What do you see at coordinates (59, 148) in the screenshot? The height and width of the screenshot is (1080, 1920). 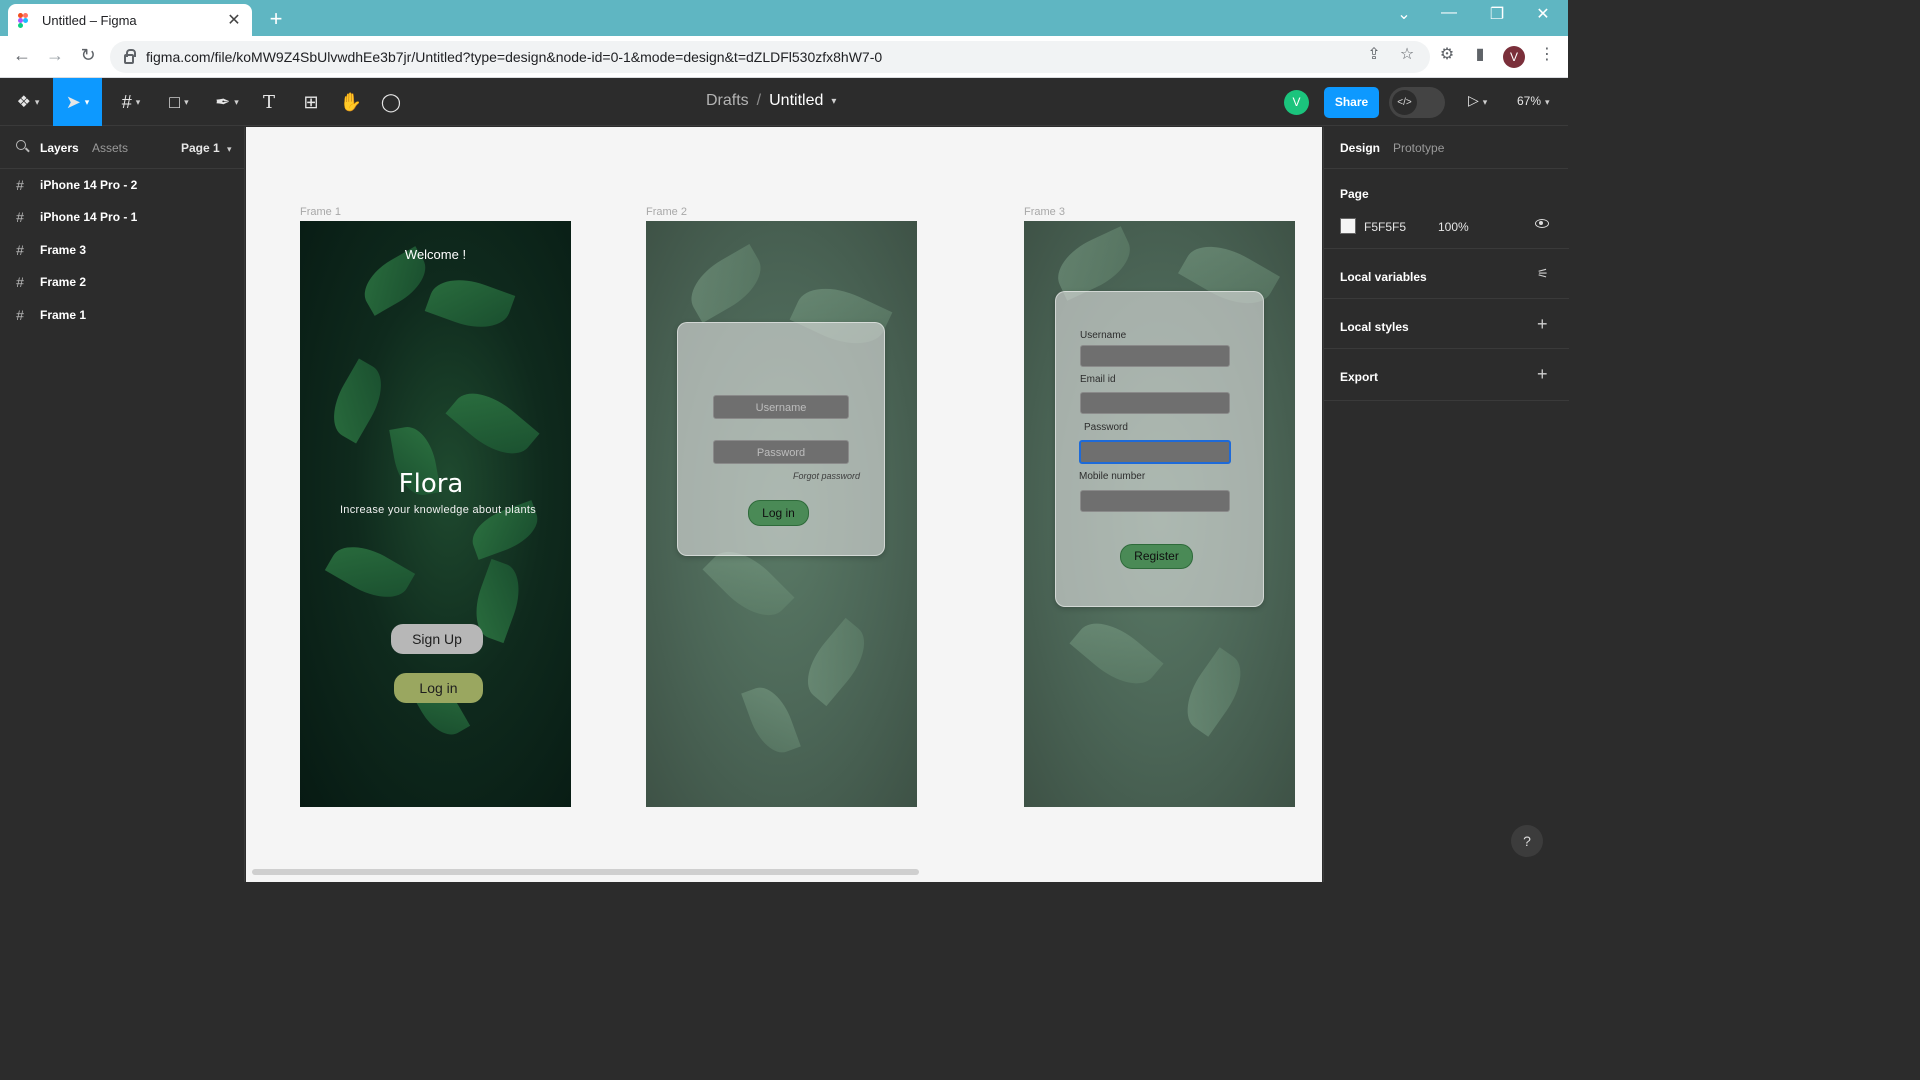 I see `tab-layers: Layers` at bounding box center [59, 148].